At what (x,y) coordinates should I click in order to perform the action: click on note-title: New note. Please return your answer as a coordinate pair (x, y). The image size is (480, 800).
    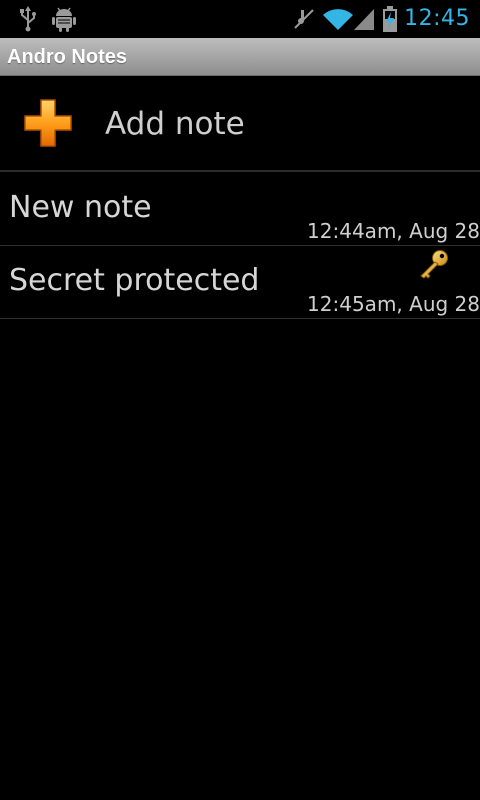
    Looking at the image, I should click on (80, 207).